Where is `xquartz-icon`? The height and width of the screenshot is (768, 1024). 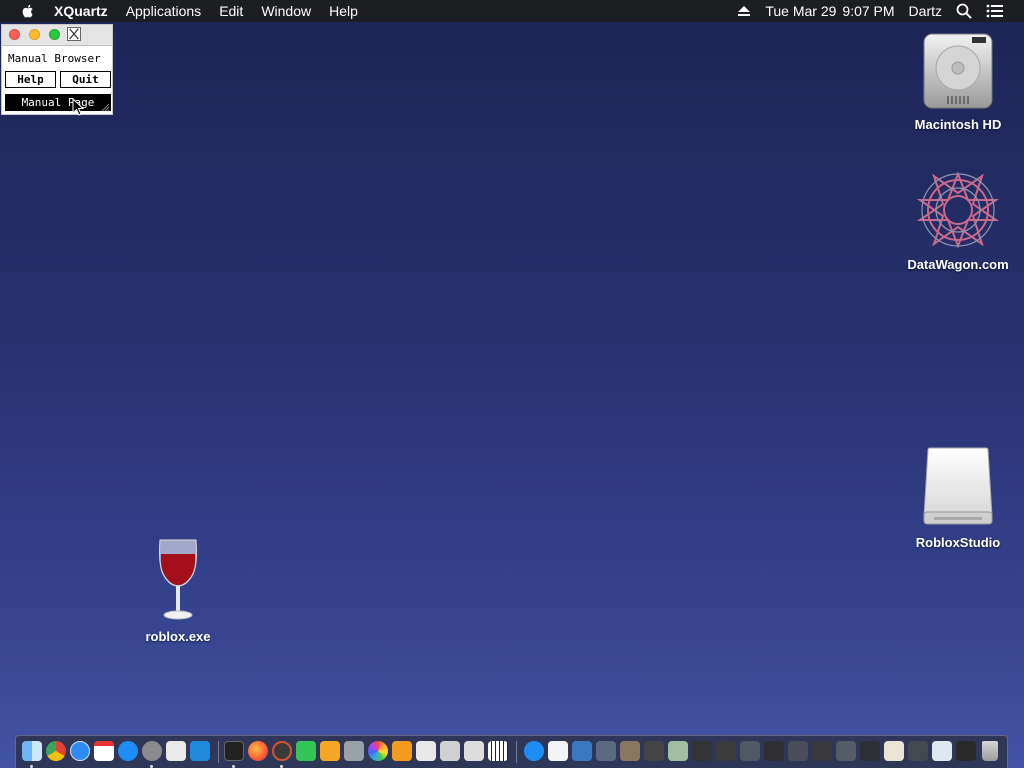
xquartz-icon is located at coordinates (282, 751).